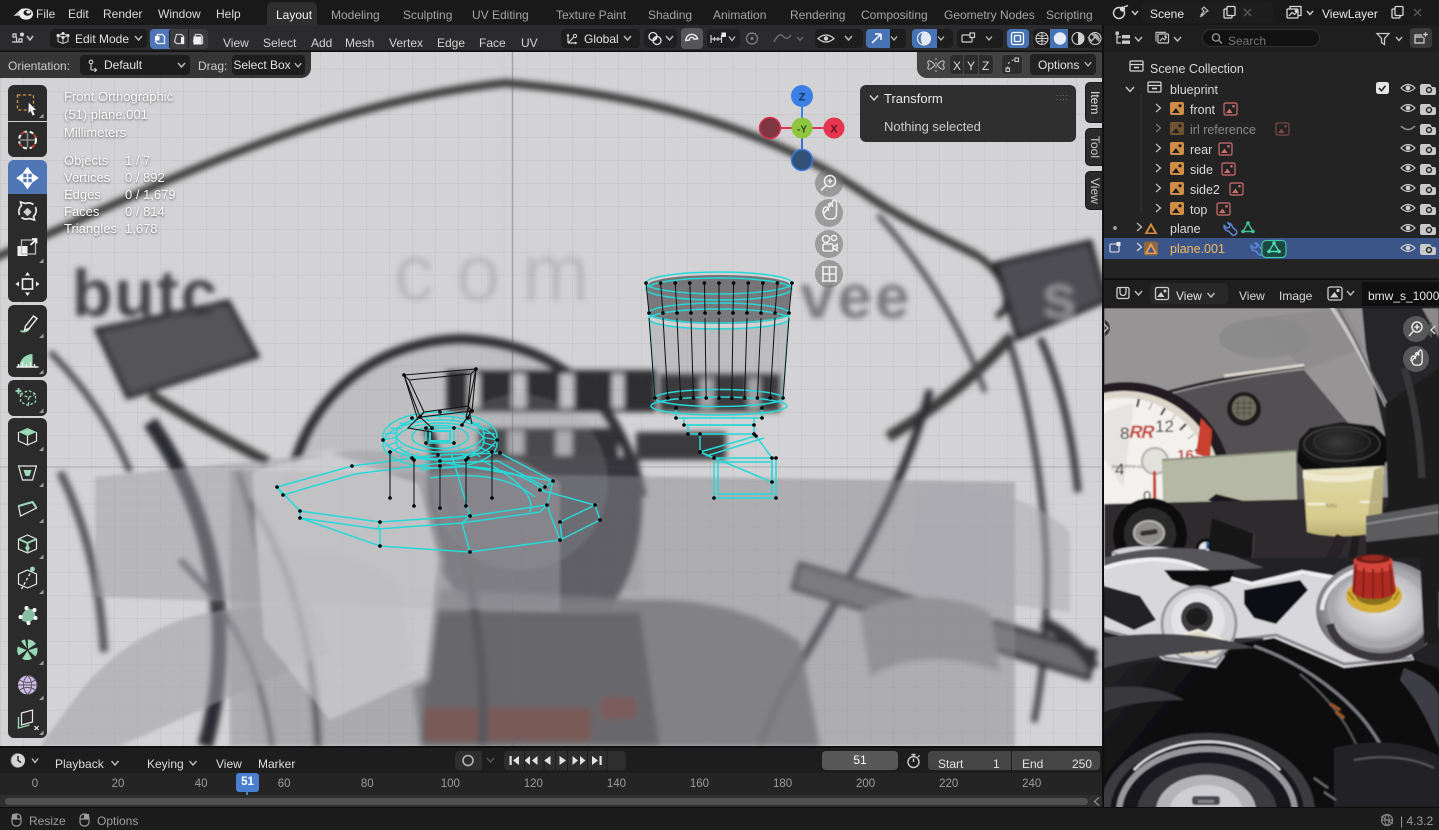 The width and height of the screenshot is (1439, 830). What do you see at coordinates (1119, 469) in the screenshot?
I see `svg-text: 4` at bounding box center [1119, 469].